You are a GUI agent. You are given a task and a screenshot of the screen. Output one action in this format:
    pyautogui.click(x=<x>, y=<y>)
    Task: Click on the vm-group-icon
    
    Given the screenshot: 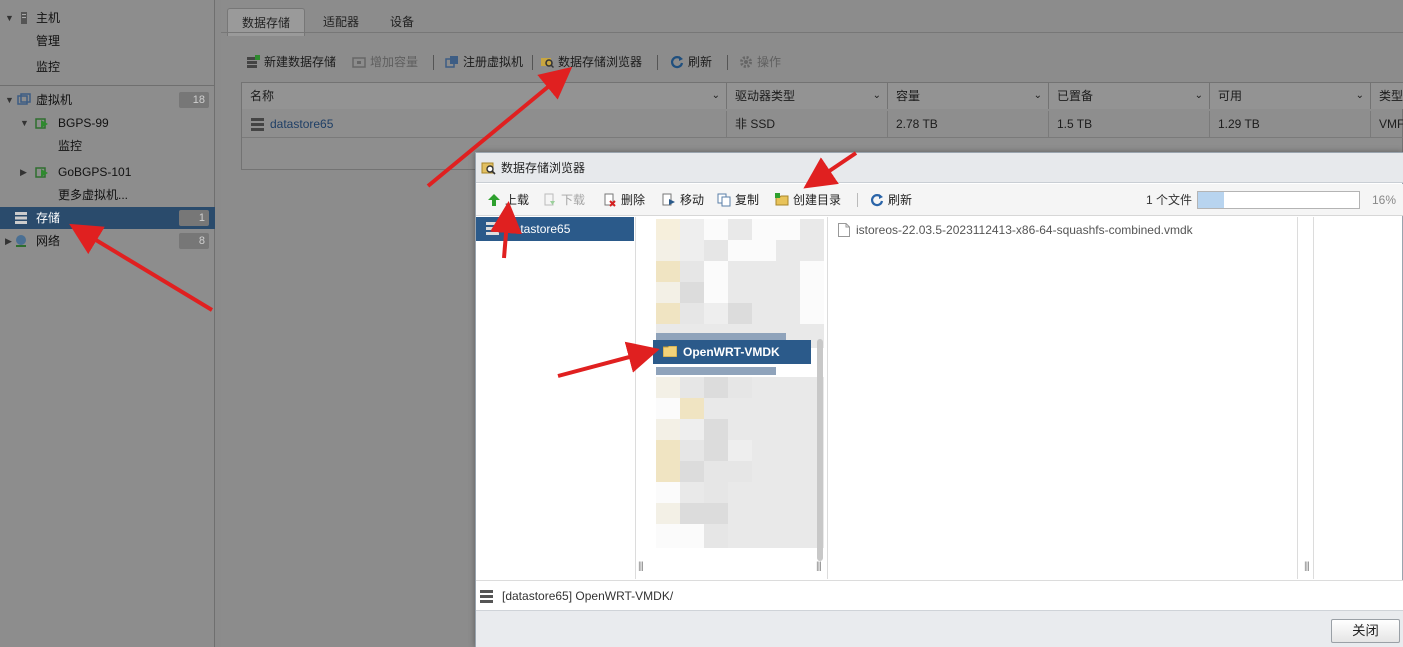 What is the action you would take?
    pyautogui.click(x=24, y=99)
    